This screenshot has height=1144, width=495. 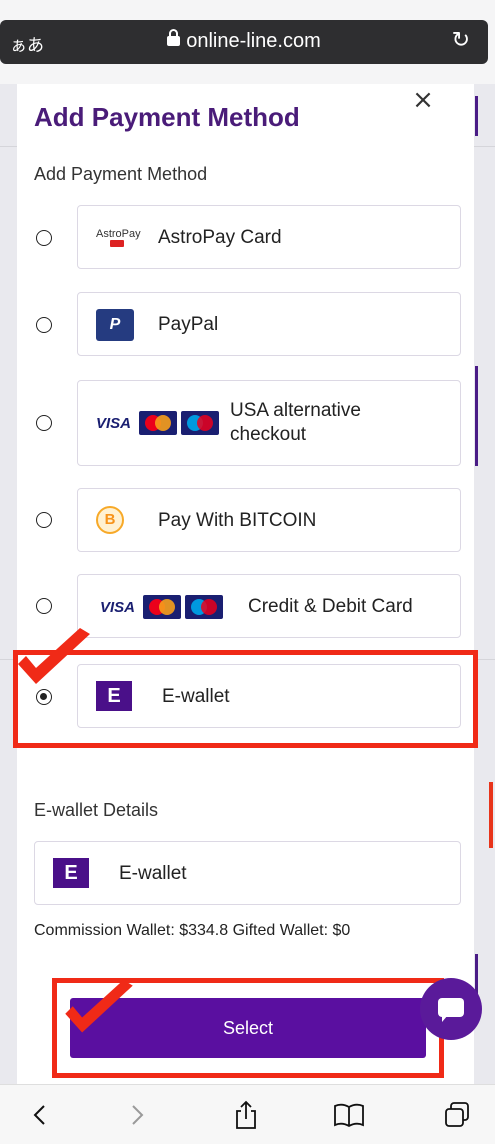 I want to click on ewallet-logo: E, so click(x=71, y=873).